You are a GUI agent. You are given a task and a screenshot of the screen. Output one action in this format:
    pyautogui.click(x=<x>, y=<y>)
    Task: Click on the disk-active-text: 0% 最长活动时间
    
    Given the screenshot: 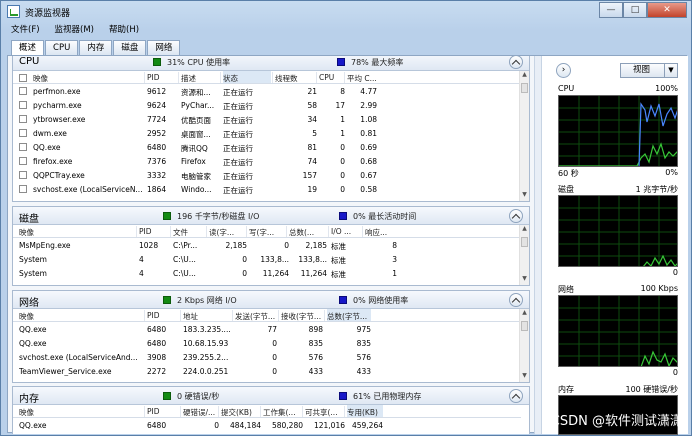 What is the action you would take?
    pyautogui.click(x=385, y=216)
    